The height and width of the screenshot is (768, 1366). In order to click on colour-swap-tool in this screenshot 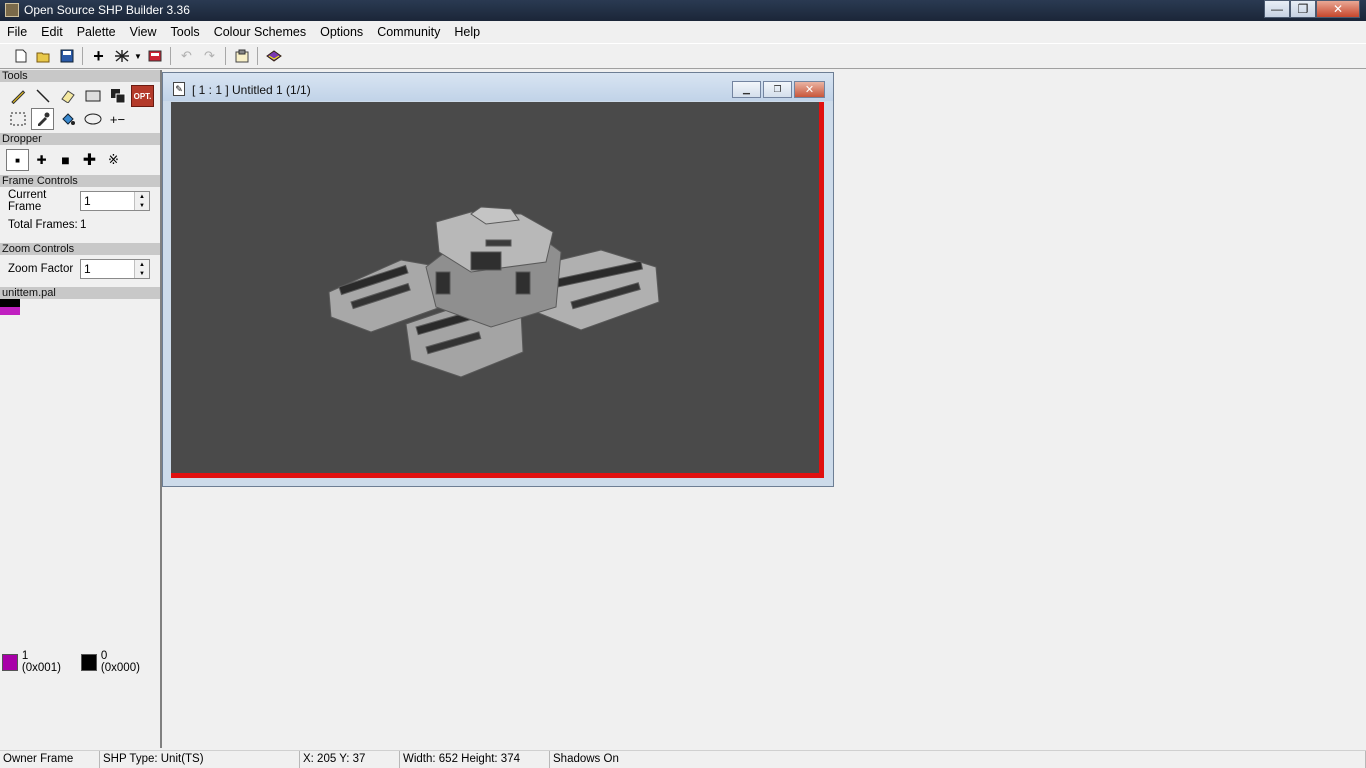, I will do `click(117, 96)`.